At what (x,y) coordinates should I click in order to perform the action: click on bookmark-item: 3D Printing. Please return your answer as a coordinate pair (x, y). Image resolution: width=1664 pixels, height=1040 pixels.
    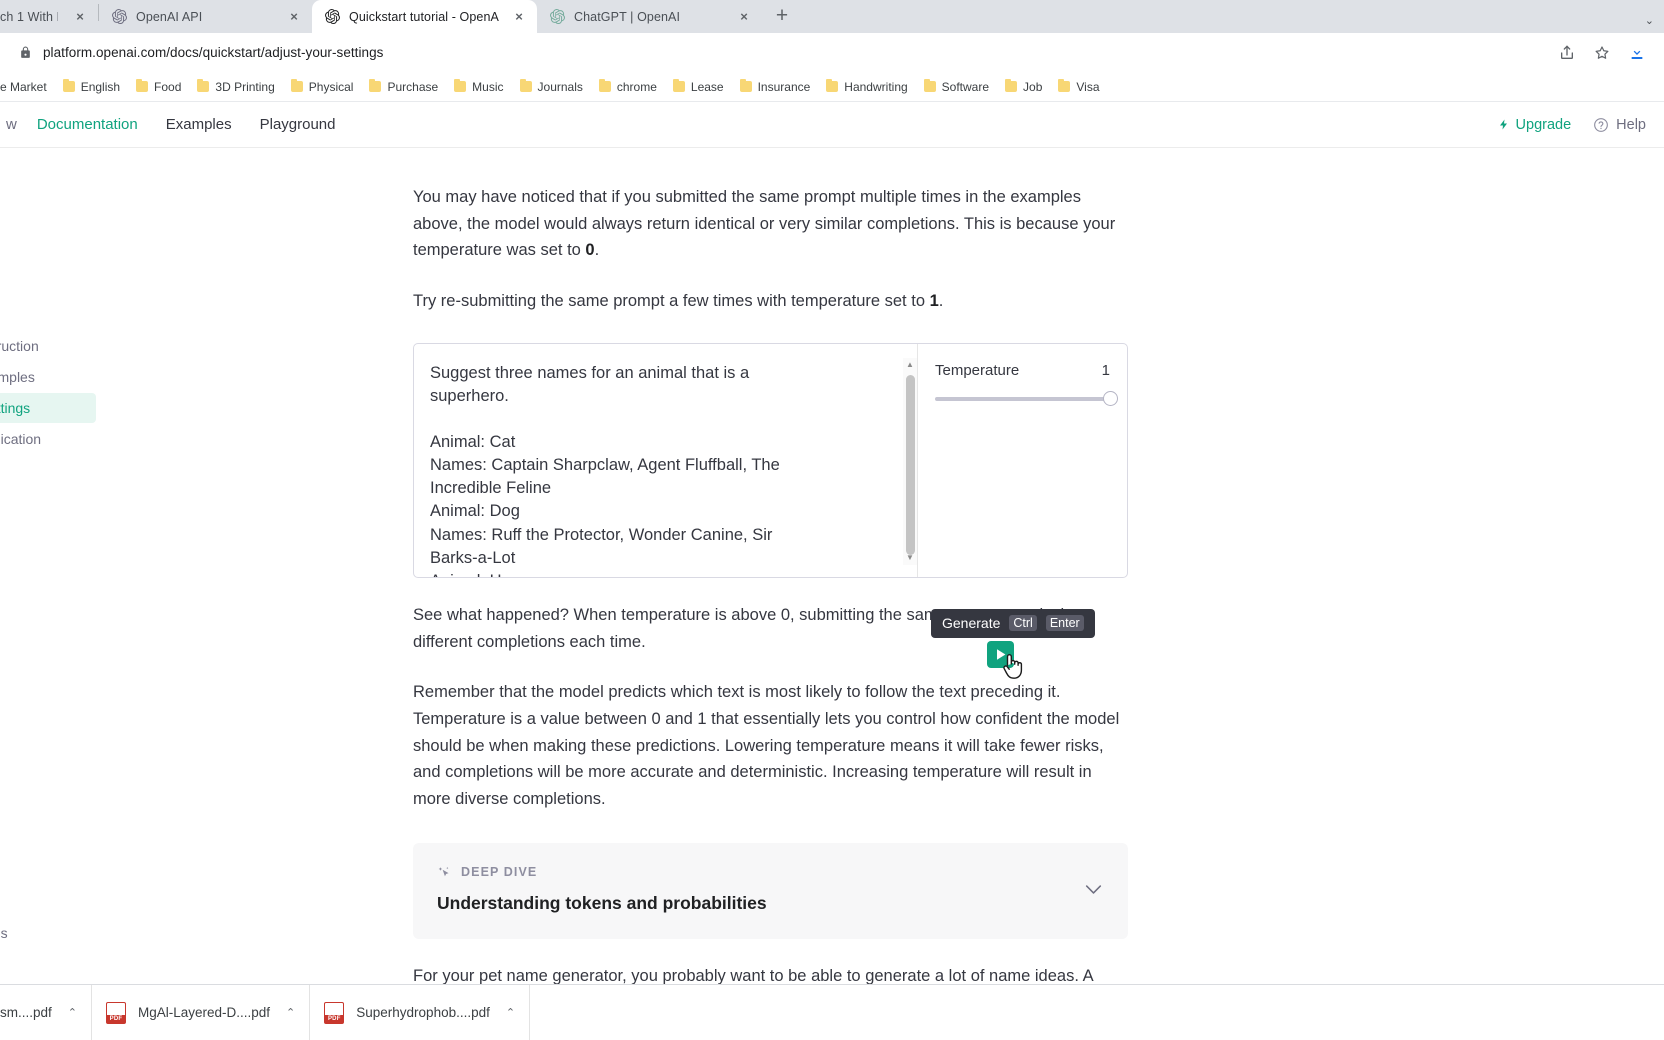
    Looking at the image, I should click on (235, 87).